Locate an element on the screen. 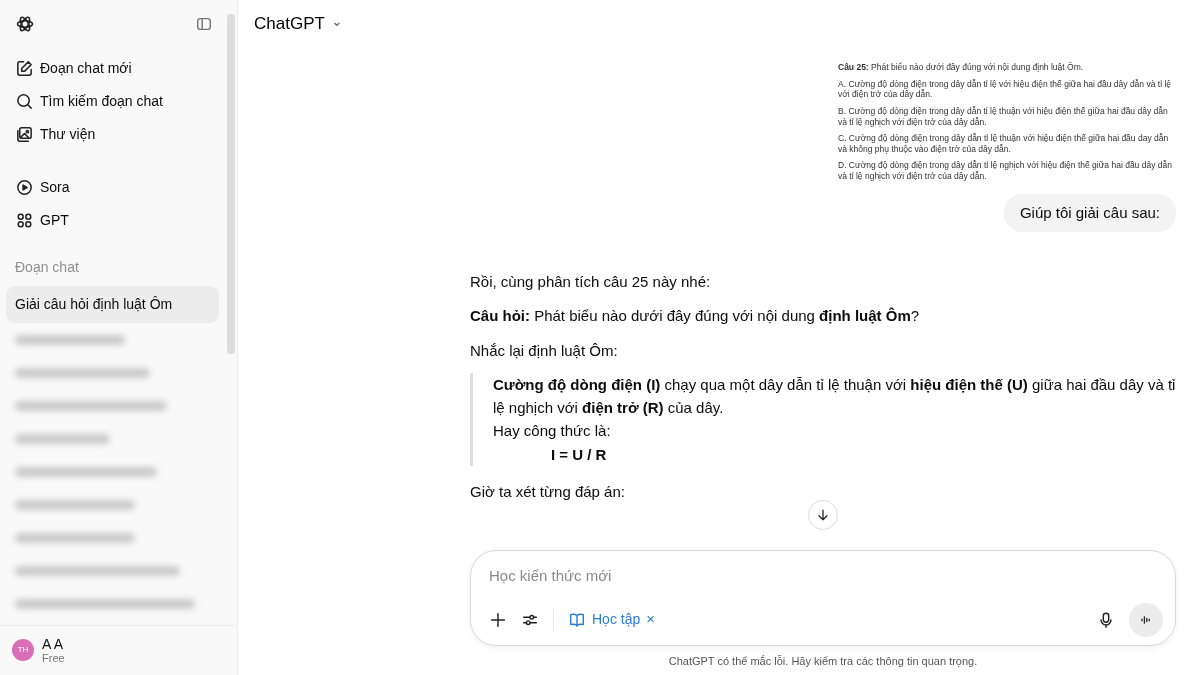 Image resolution: width=1200 pixels, height=675 pixels. nav-item: Thư viện is located at coordinates (112, 134).